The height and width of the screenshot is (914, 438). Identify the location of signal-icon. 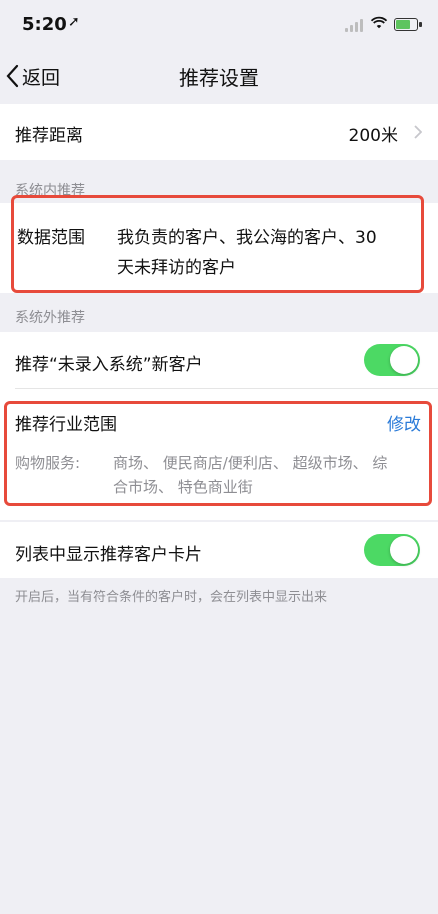
(355, 25).